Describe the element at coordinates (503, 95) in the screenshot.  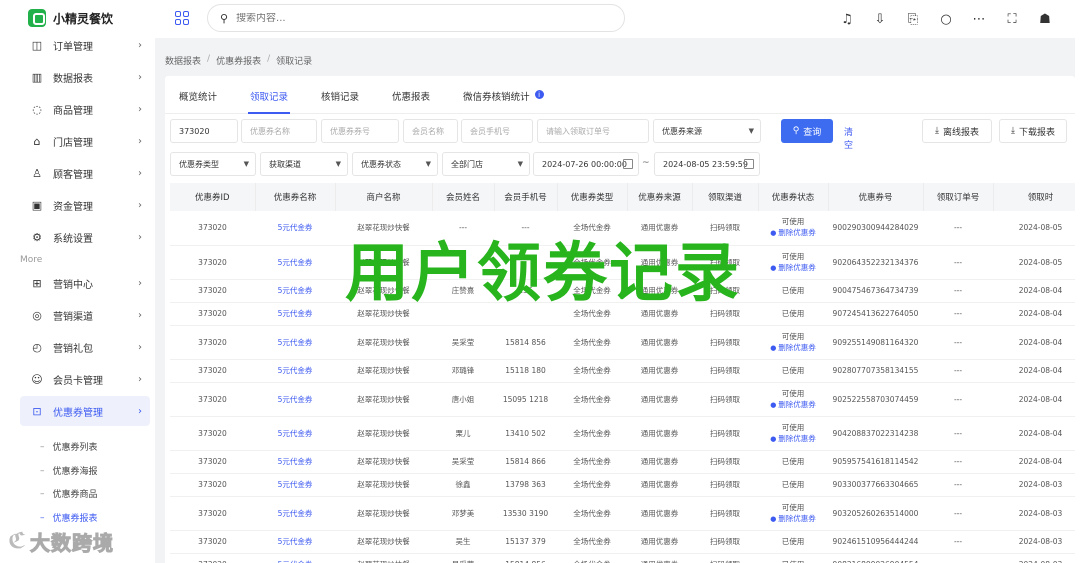
I see `tab-wechat-redemption: 微信券核销统计 i` at that location.